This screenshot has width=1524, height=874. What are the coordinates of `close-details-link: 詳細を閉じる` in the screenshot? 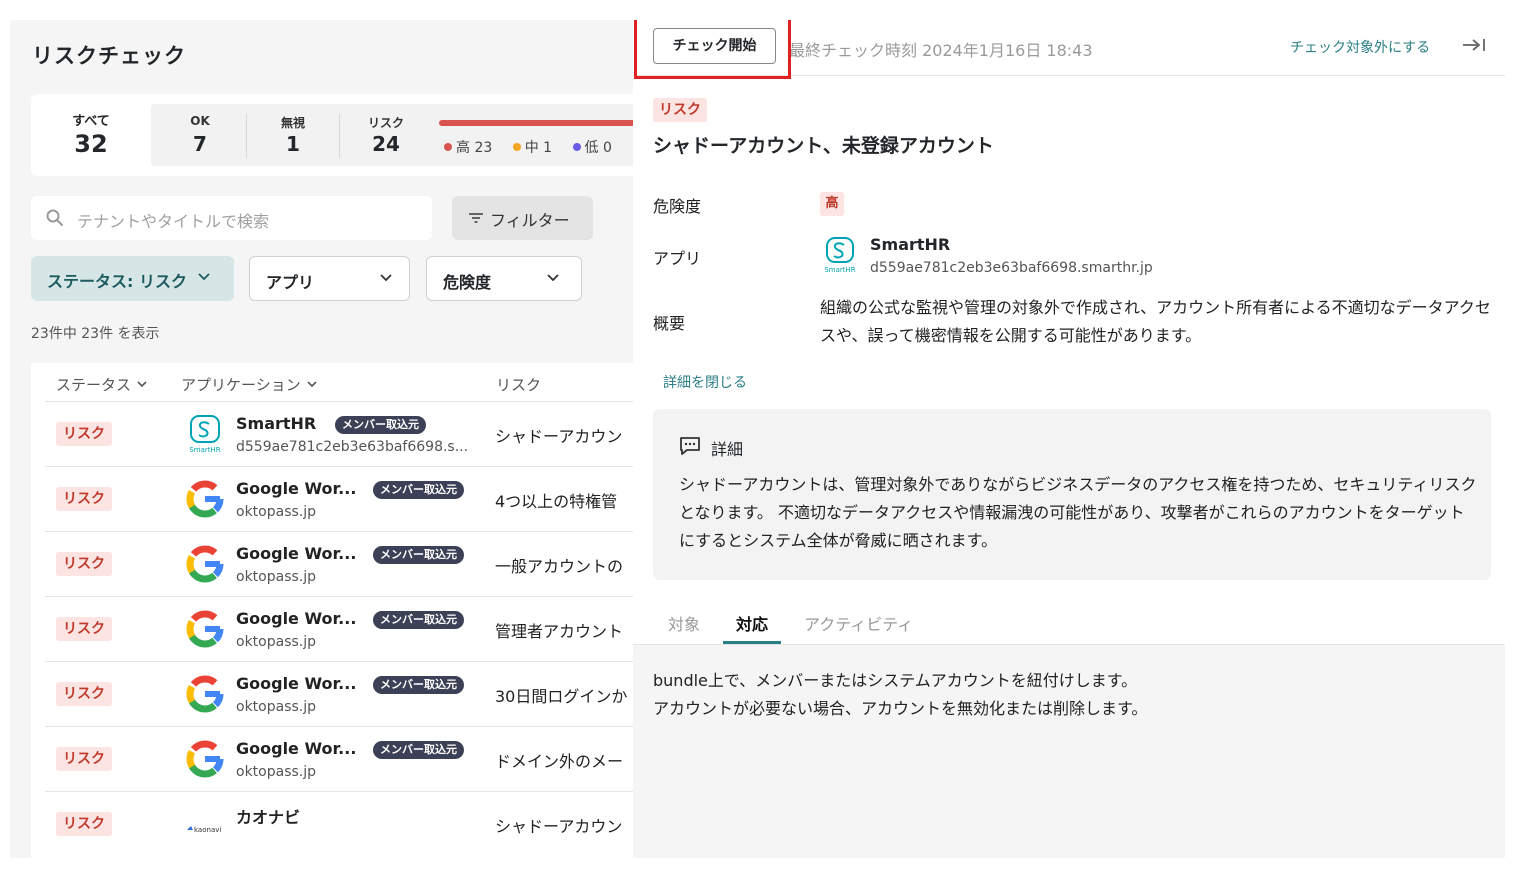 It's located at (705, 382).